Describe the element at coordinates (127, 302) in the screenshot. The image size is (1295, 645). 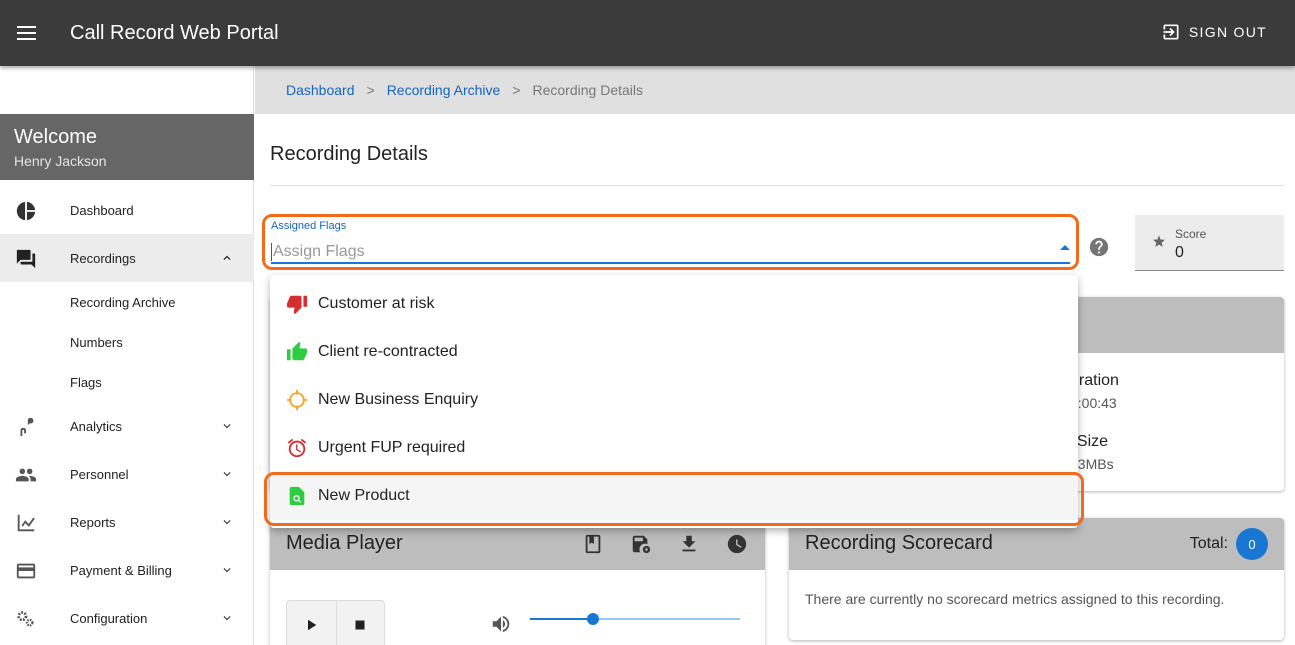
I see `sidebar-subitem-recording-archive: Recording Archive` at that location.